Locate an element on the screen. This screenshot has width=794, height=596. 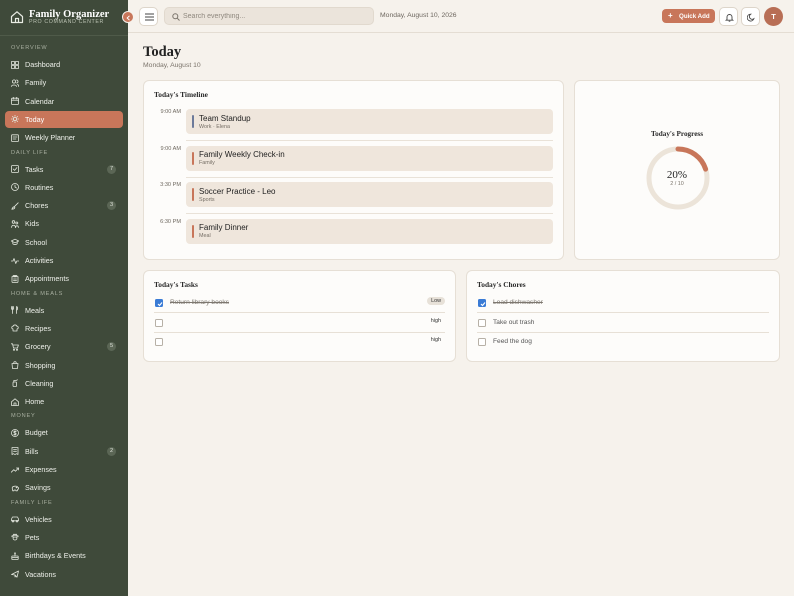
timeline-event: Soccer Practice - Leo Sports is located at coordinates (369, 194).